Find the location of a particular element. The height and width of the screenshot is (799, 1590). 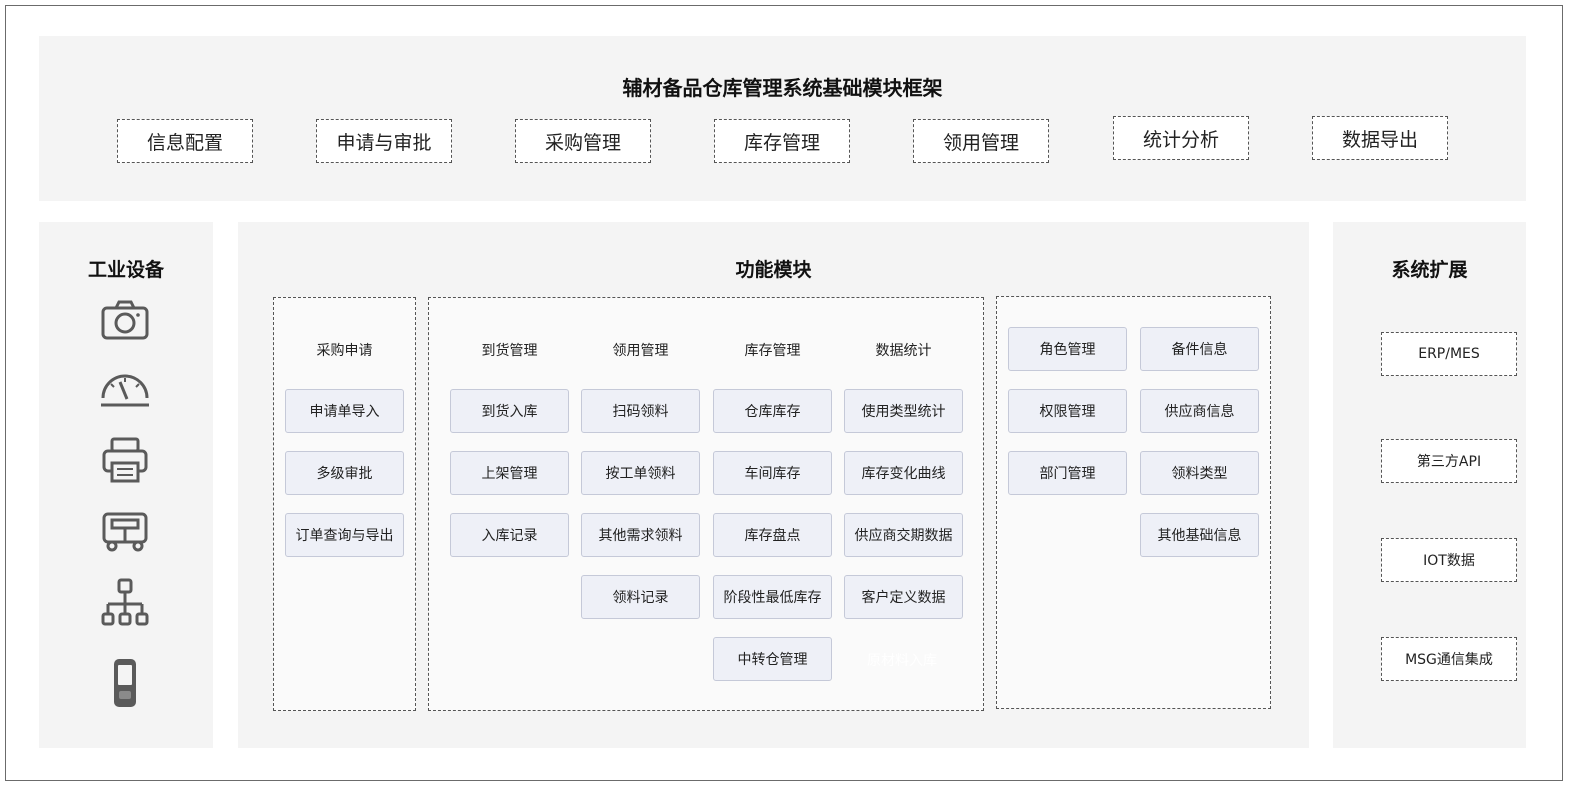

inventory-item-transfer: 中转仓管理 is located at coordinates (772, 659).